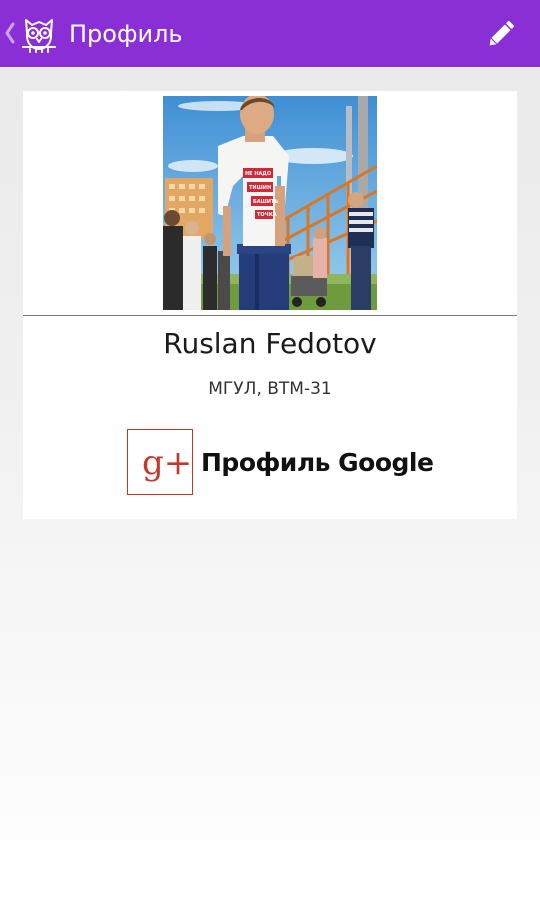 Image resolution: width=540 pixels, height=900 pixels. What do you see at coordinates (260, 188) in the screenshot?
I see `tshirt-text-2: ТИШИН` at bounding box center [260, 188].